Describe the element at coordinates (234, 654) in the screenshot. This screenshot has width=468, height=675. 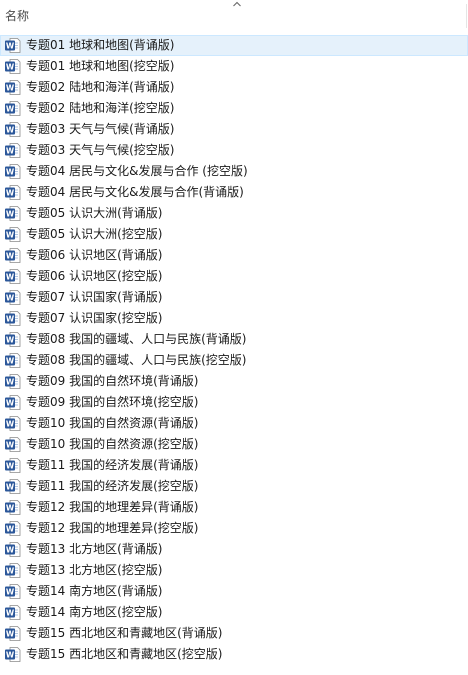
I see `file-row: W 专题15 西北地区和青藏地区(挖空版)` at that location.